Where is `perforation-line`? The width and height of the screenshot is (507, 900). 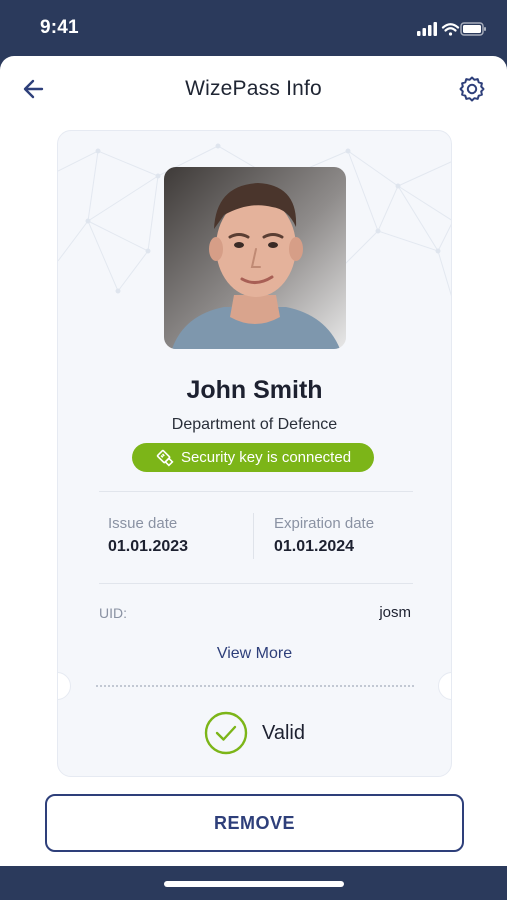
perforation-line is located at coordinates (255, 686).